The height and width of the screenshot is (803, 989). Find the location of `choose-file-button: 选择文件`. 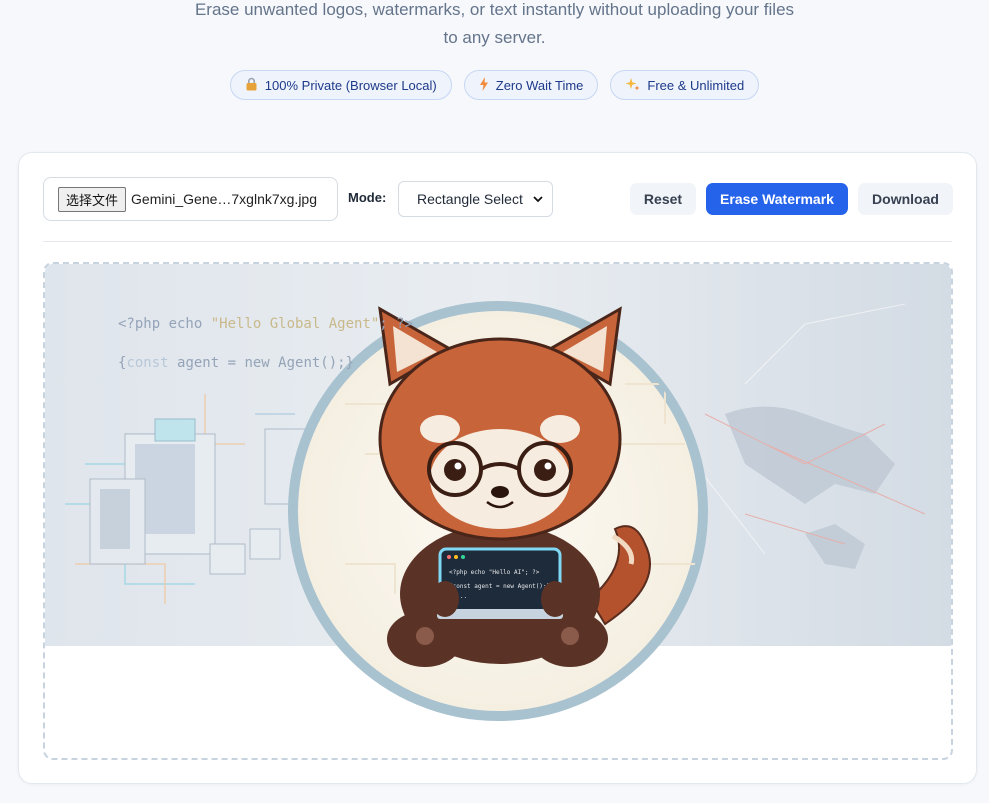

choose-file-button: 选择文件 is located at coordinates (92, 199).